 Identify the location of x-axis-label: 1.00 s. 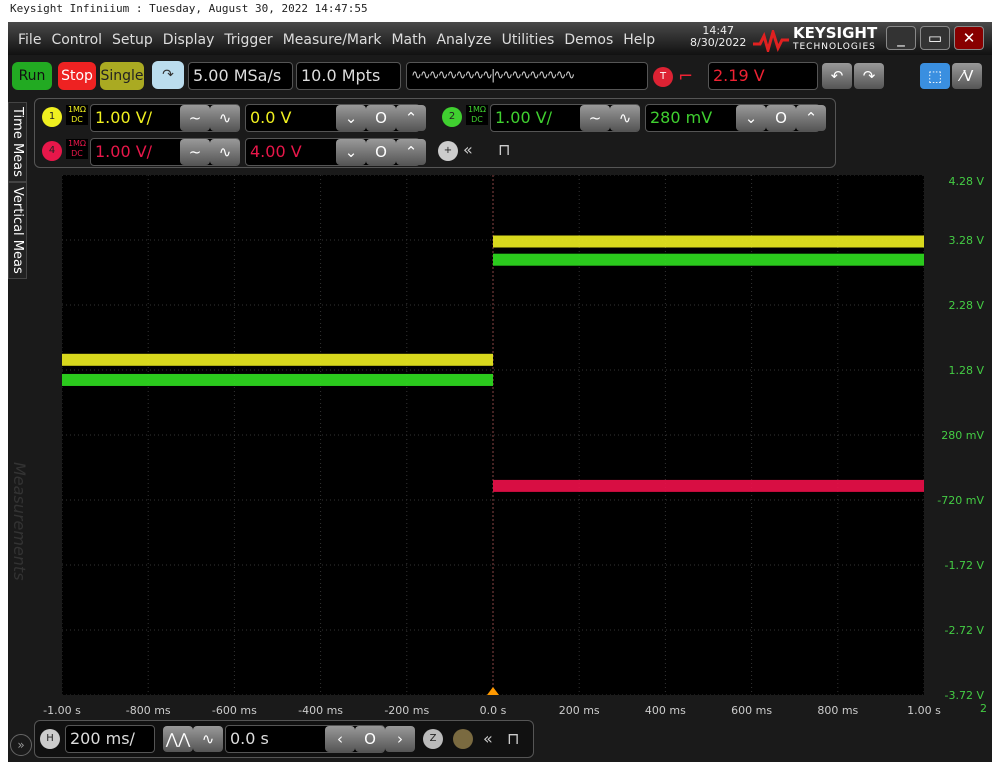
(924, 710).